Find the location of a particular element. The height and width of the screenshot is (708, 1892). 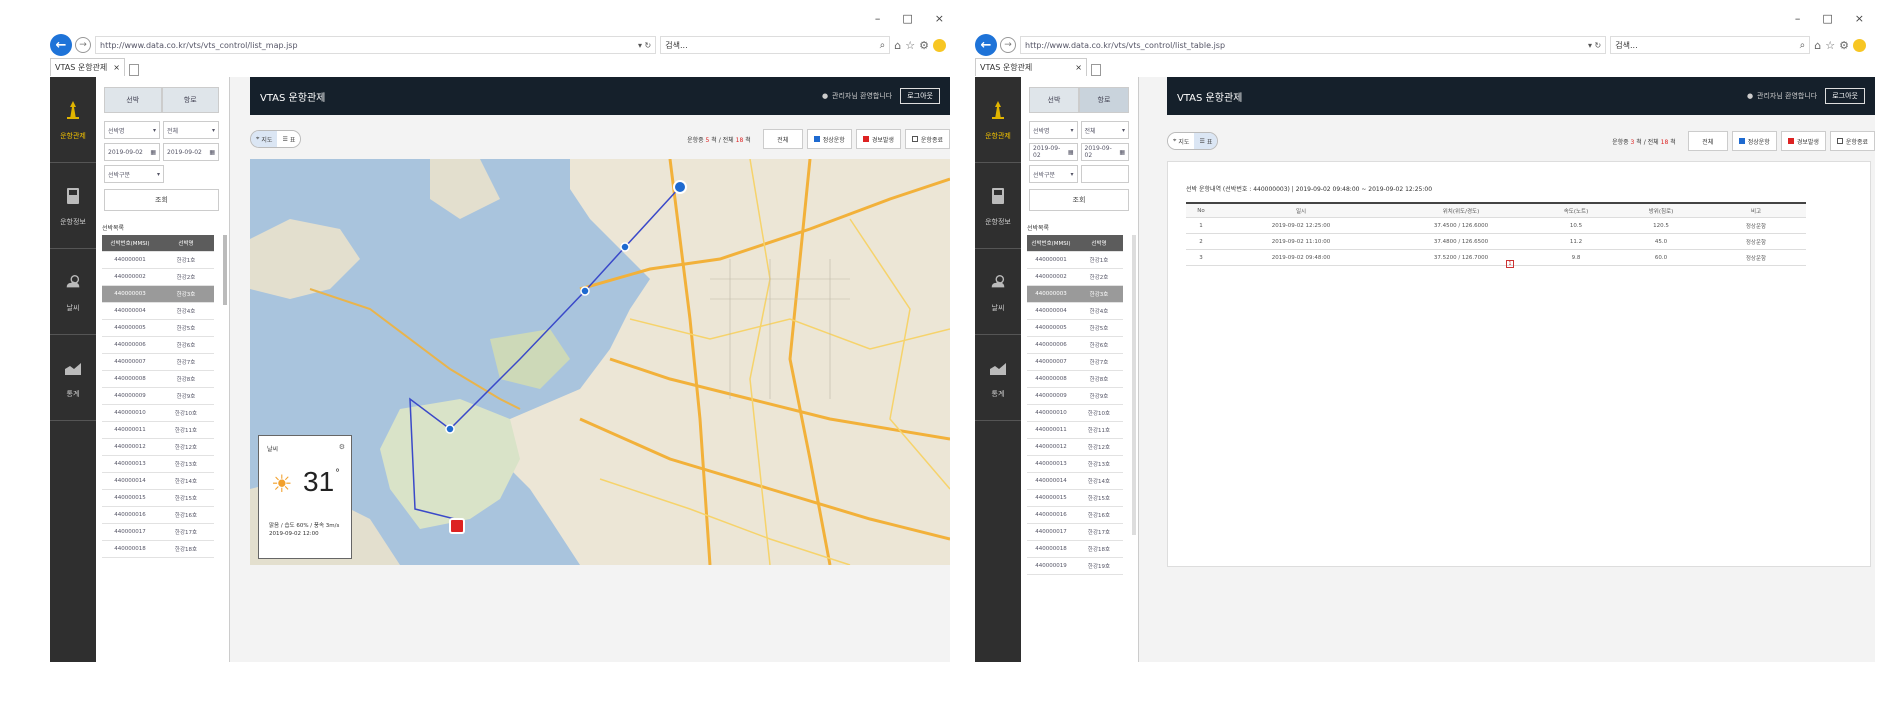

reload-icon: ▾ ↻ is located at coordinates (641, 45).